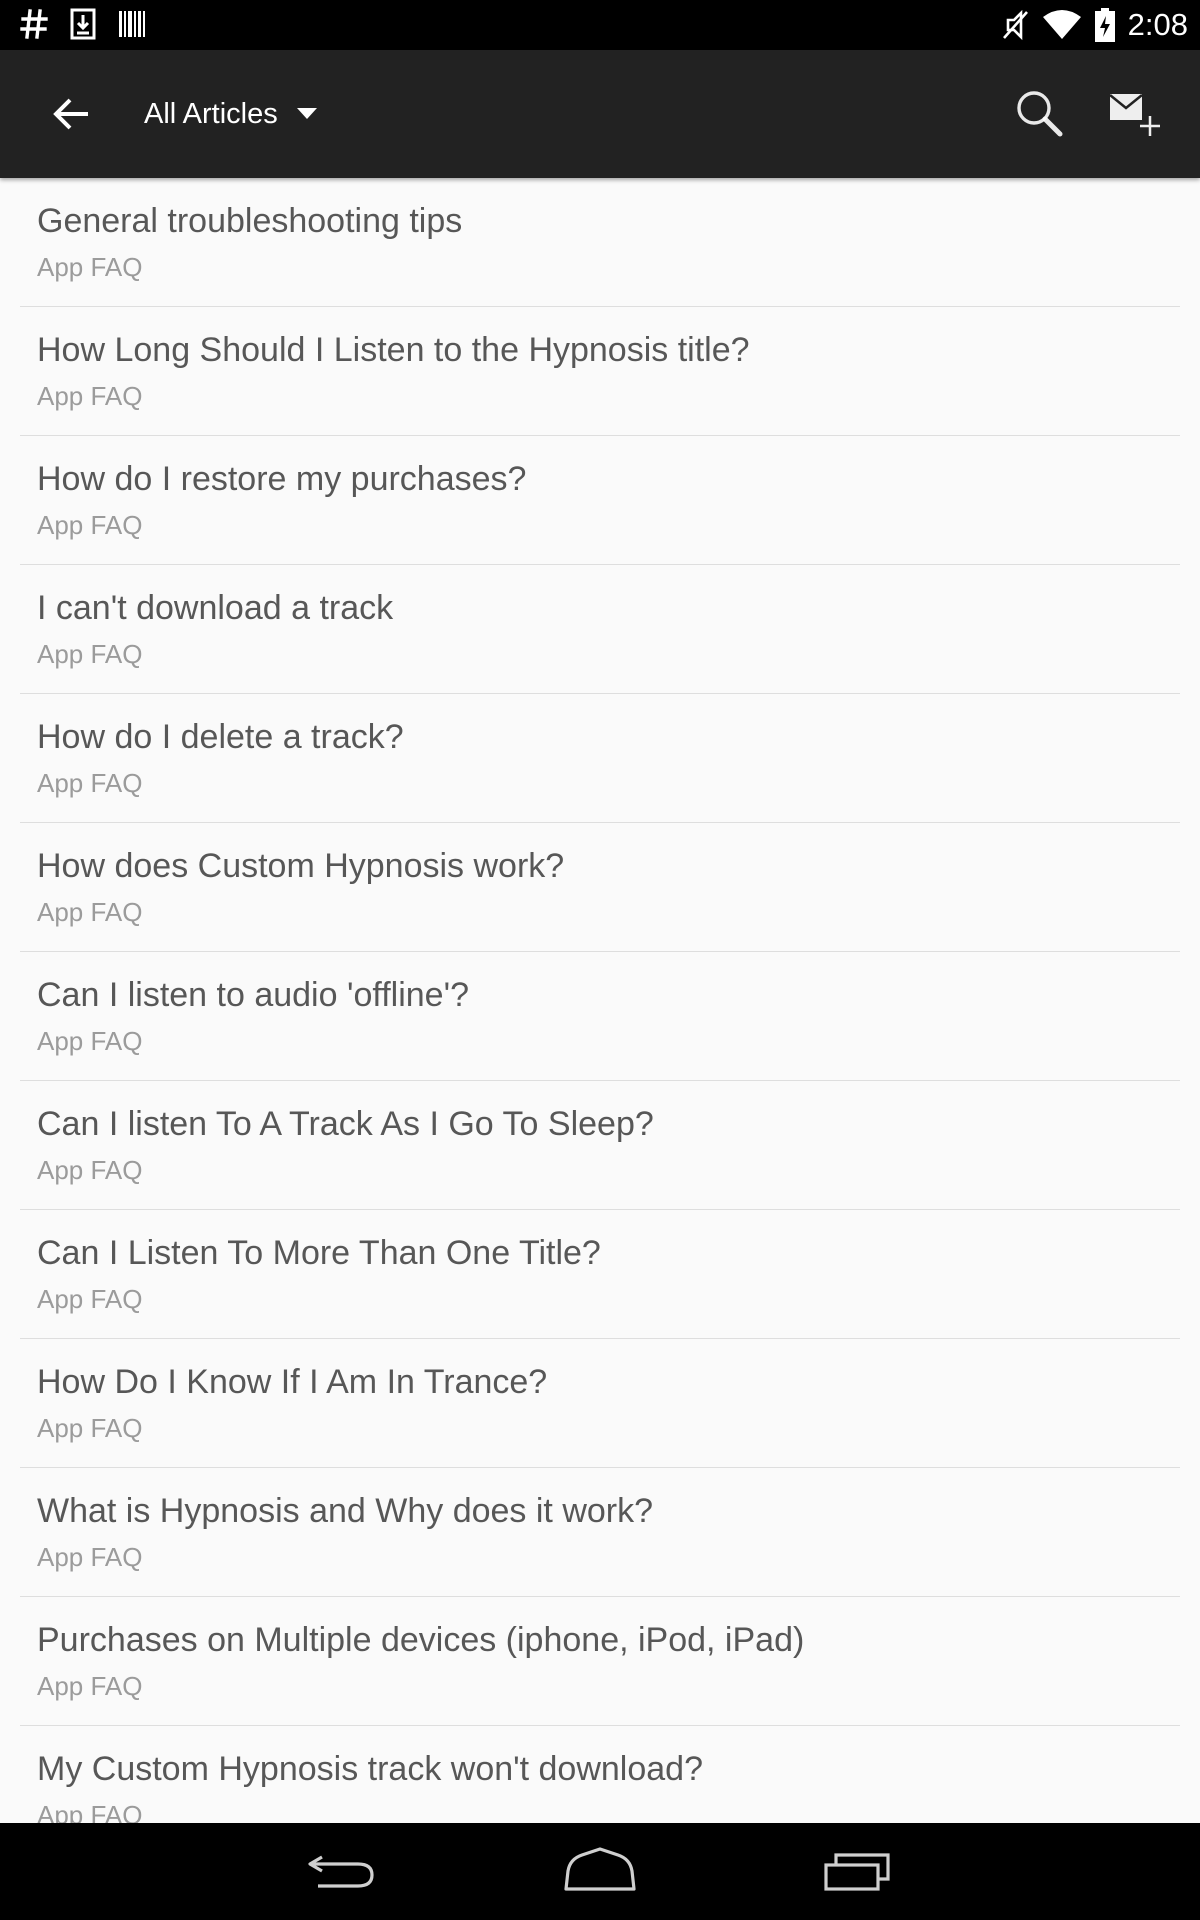 The height and width of the screenshot is (1920, 1200). What do you see at coordinates (600, 500) in the screenshot?
I see `list-item: How do I restore my purchases? App FAQ` at bounding box center [600, 500].